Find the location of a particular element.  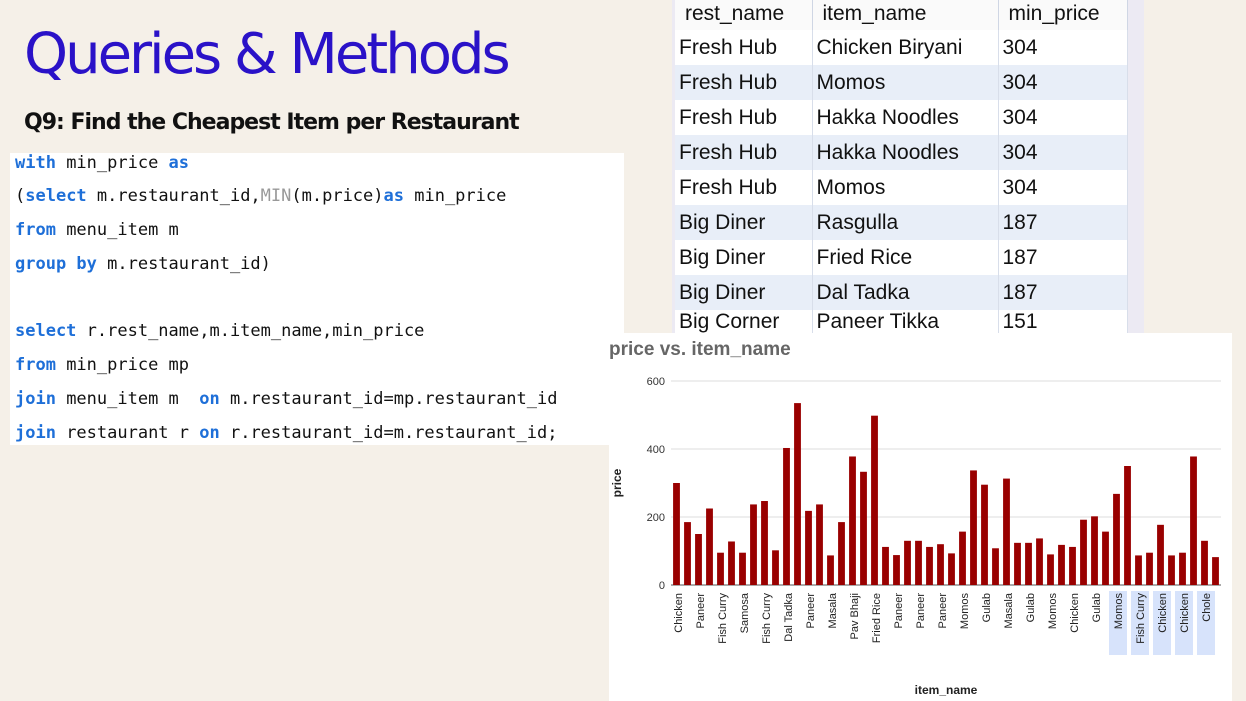

table-cell: Big Corner is located at coordinates (744, 321).